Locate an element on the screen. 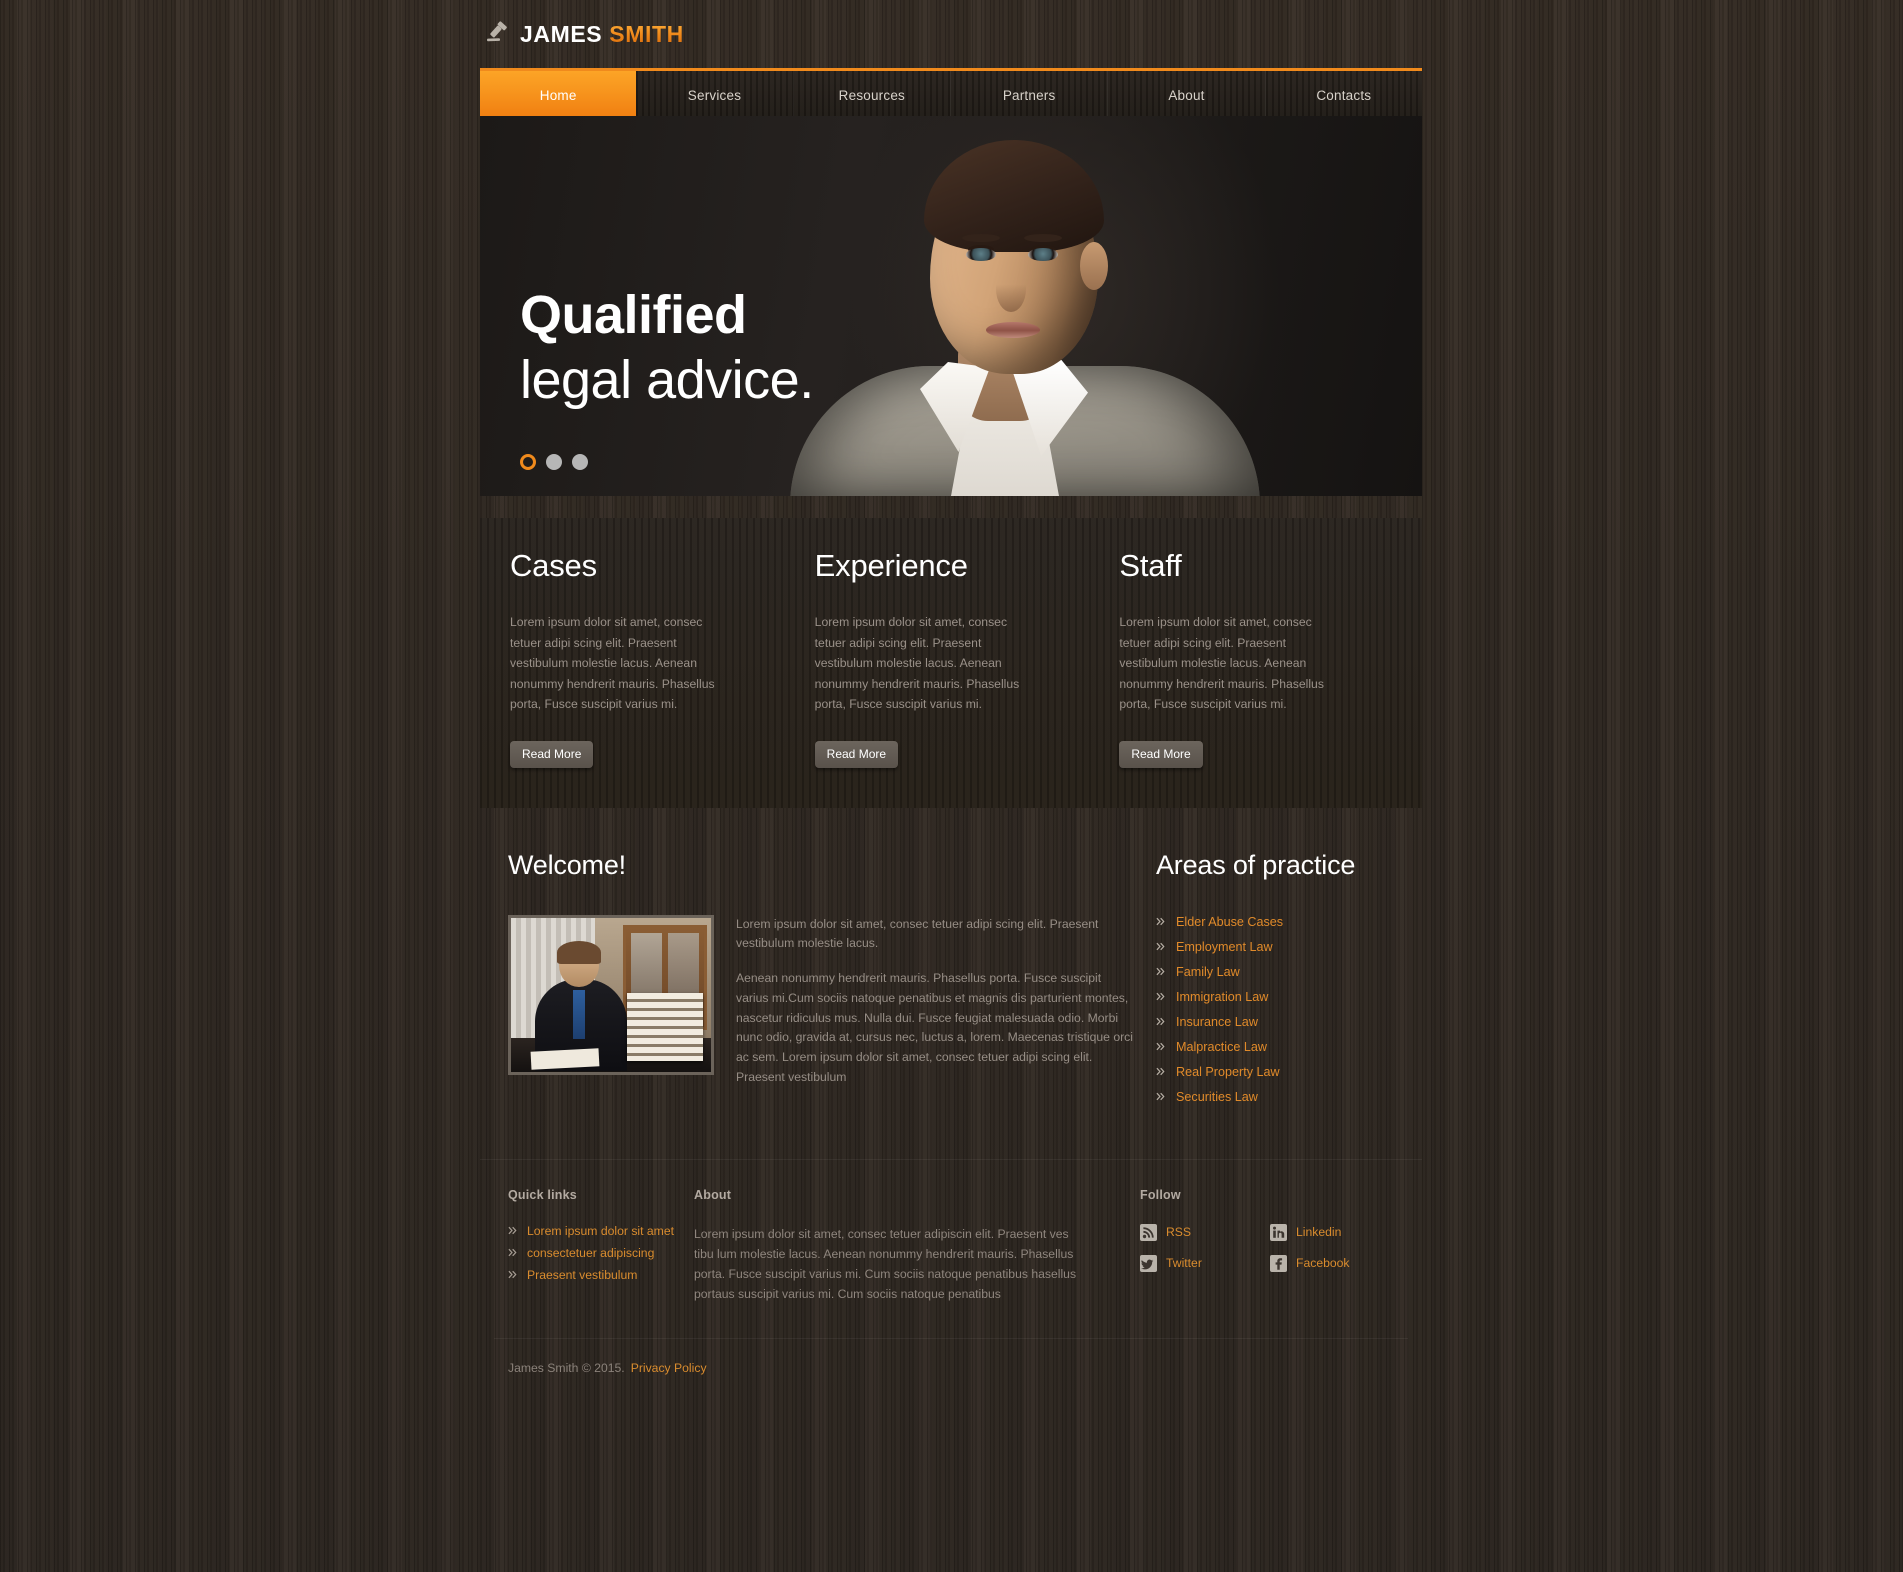  footer-follow-title: Follow is located at coordinates (1160, 1194).